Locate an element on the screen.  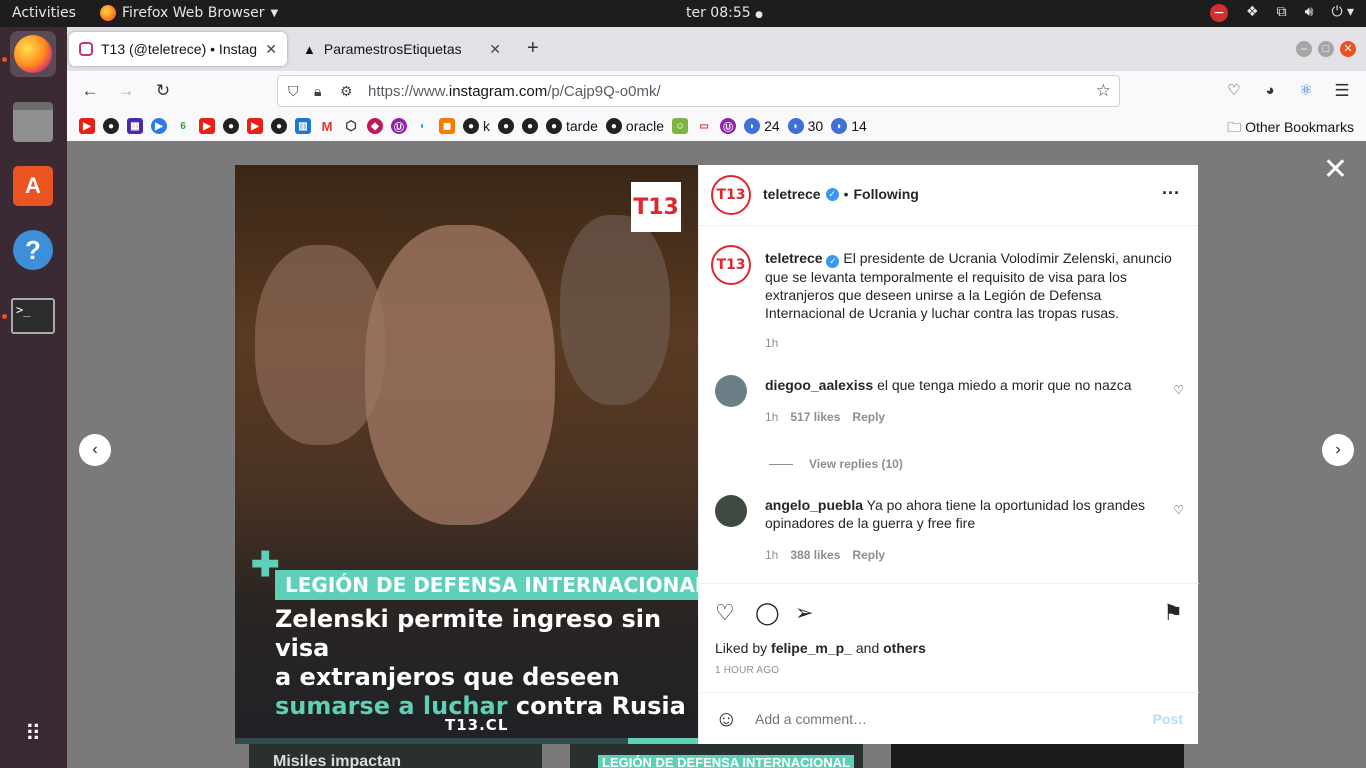
system-tray: − ❖ ⧉ 🔊︎ ⏻ ▾ is located at coordinates (1282, 13).